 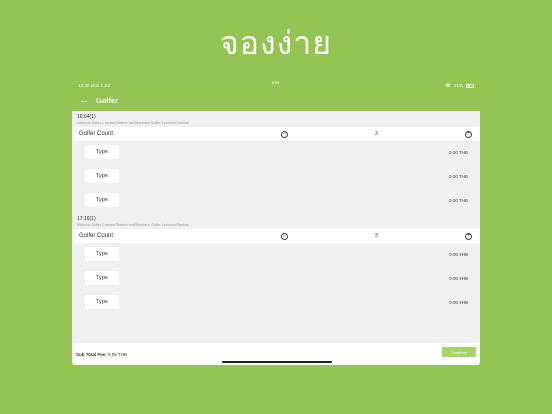 I want to click on teetime-label: 17:16(1), so click(x=86, y=219).